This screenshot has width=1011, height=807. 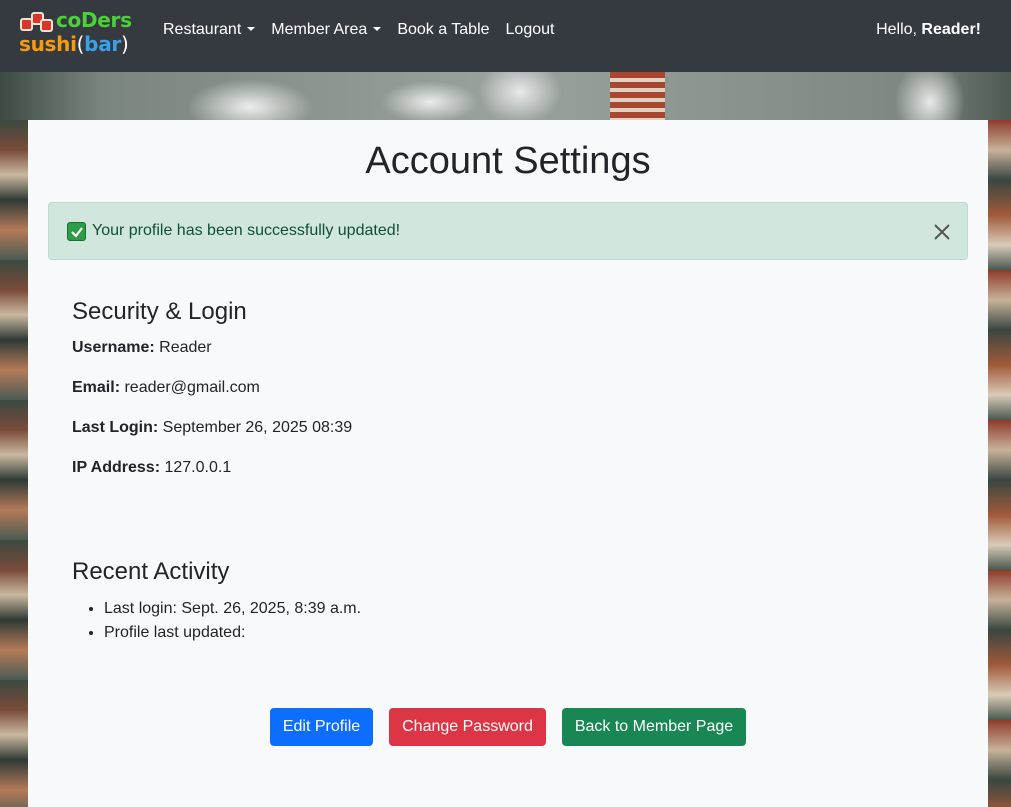 What do you see at coordinates (637, 96) in the screenshot?
I see `background-tower` at bounding box center [637, 96].